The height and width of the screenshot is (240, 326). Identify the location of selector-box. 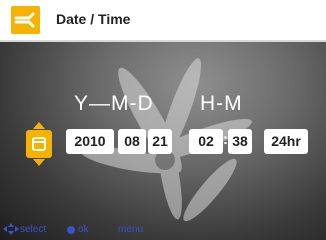
(39, 144).